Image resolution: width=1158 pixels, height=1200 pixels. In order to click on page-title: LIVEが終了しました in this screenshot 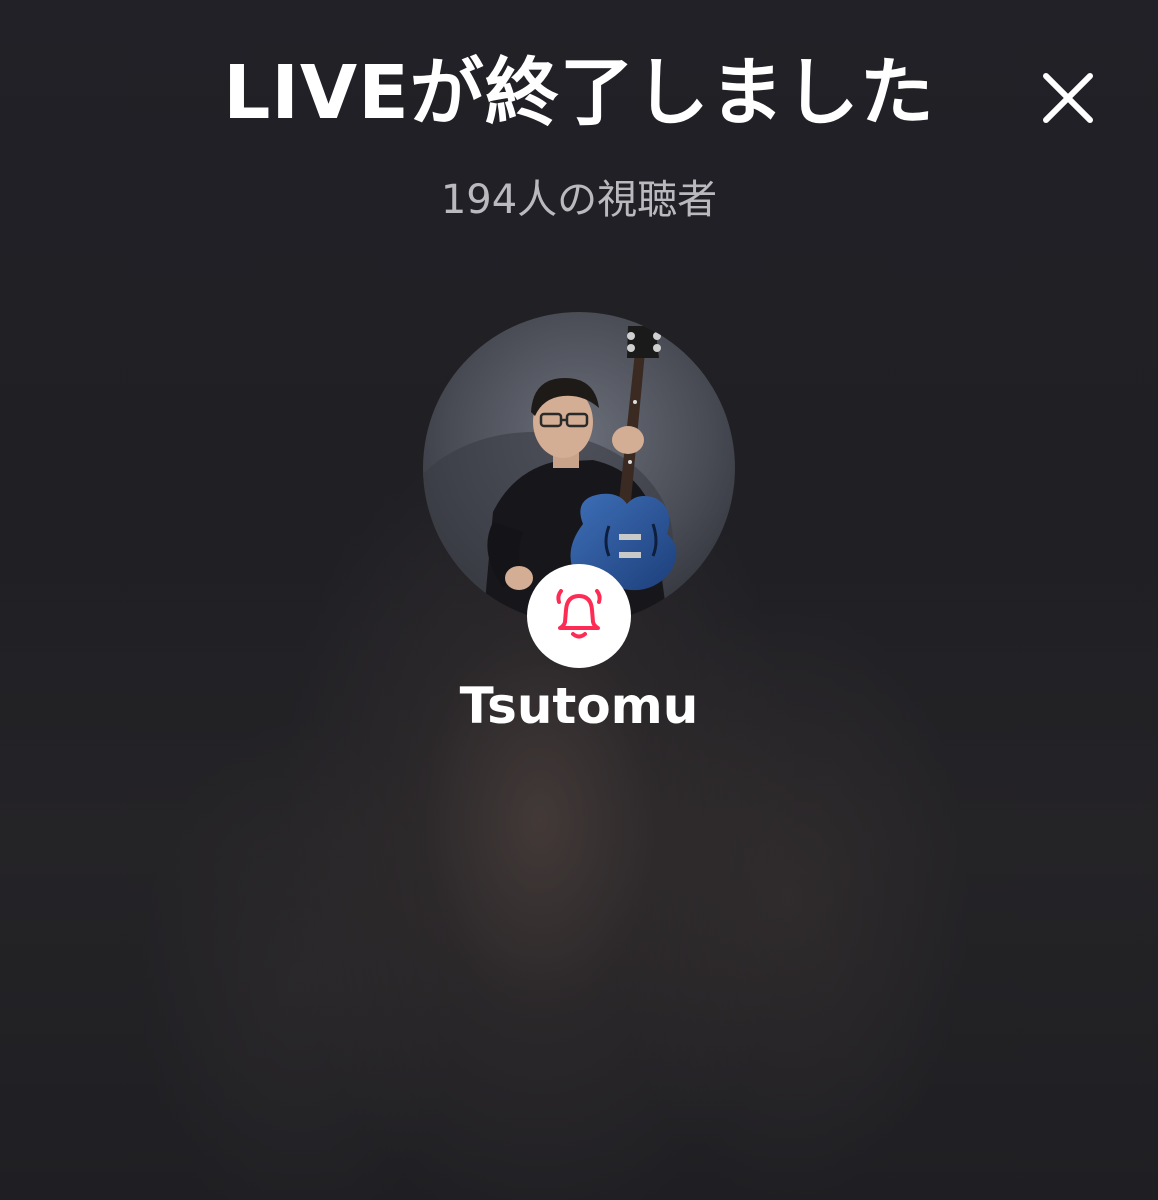, I will do `click(579, 93)`.